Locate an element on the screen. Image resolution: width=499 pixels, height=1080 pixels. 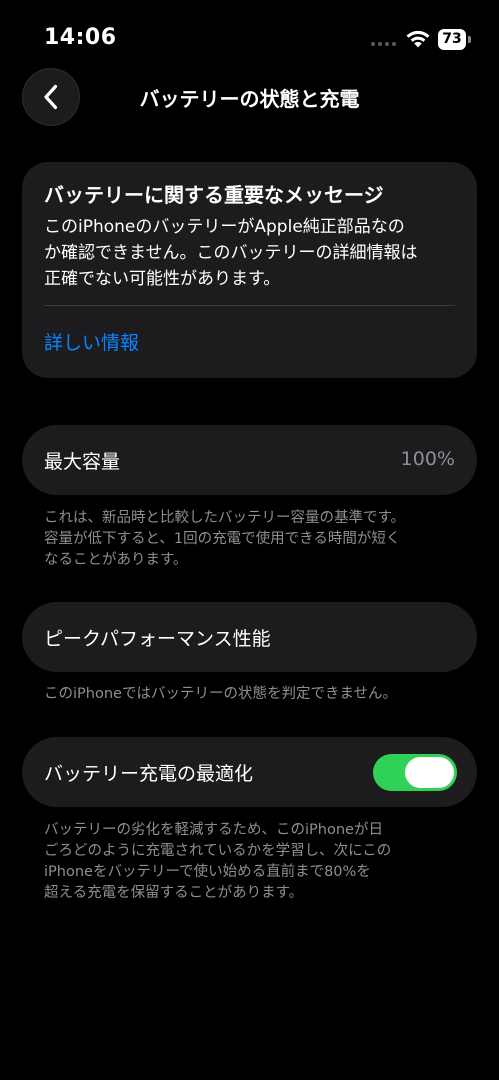
message-title: バッテリーに関する重要なメッセージ is located at coordinates (214, 195).